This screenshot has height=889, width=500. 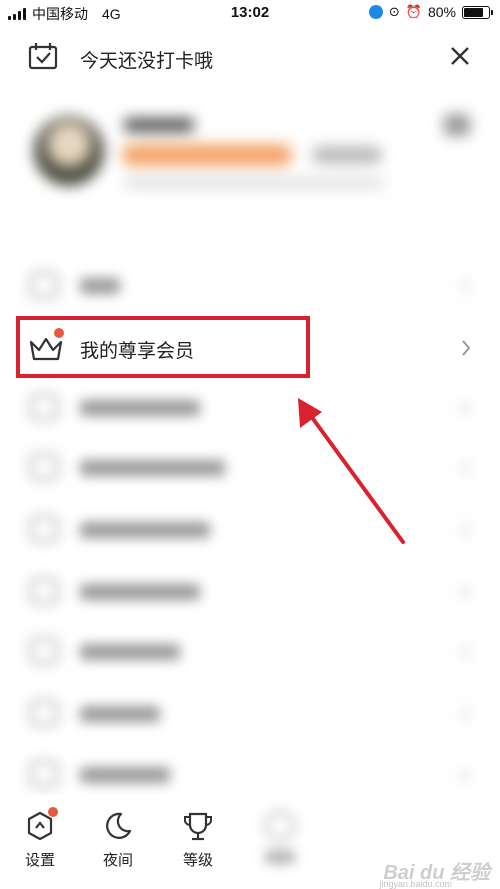 What do you see at coordinates (415, 884) in the screenshot?
I see `watermark-sub: jingyan.baidu.com` at bounding box center [415, 884].